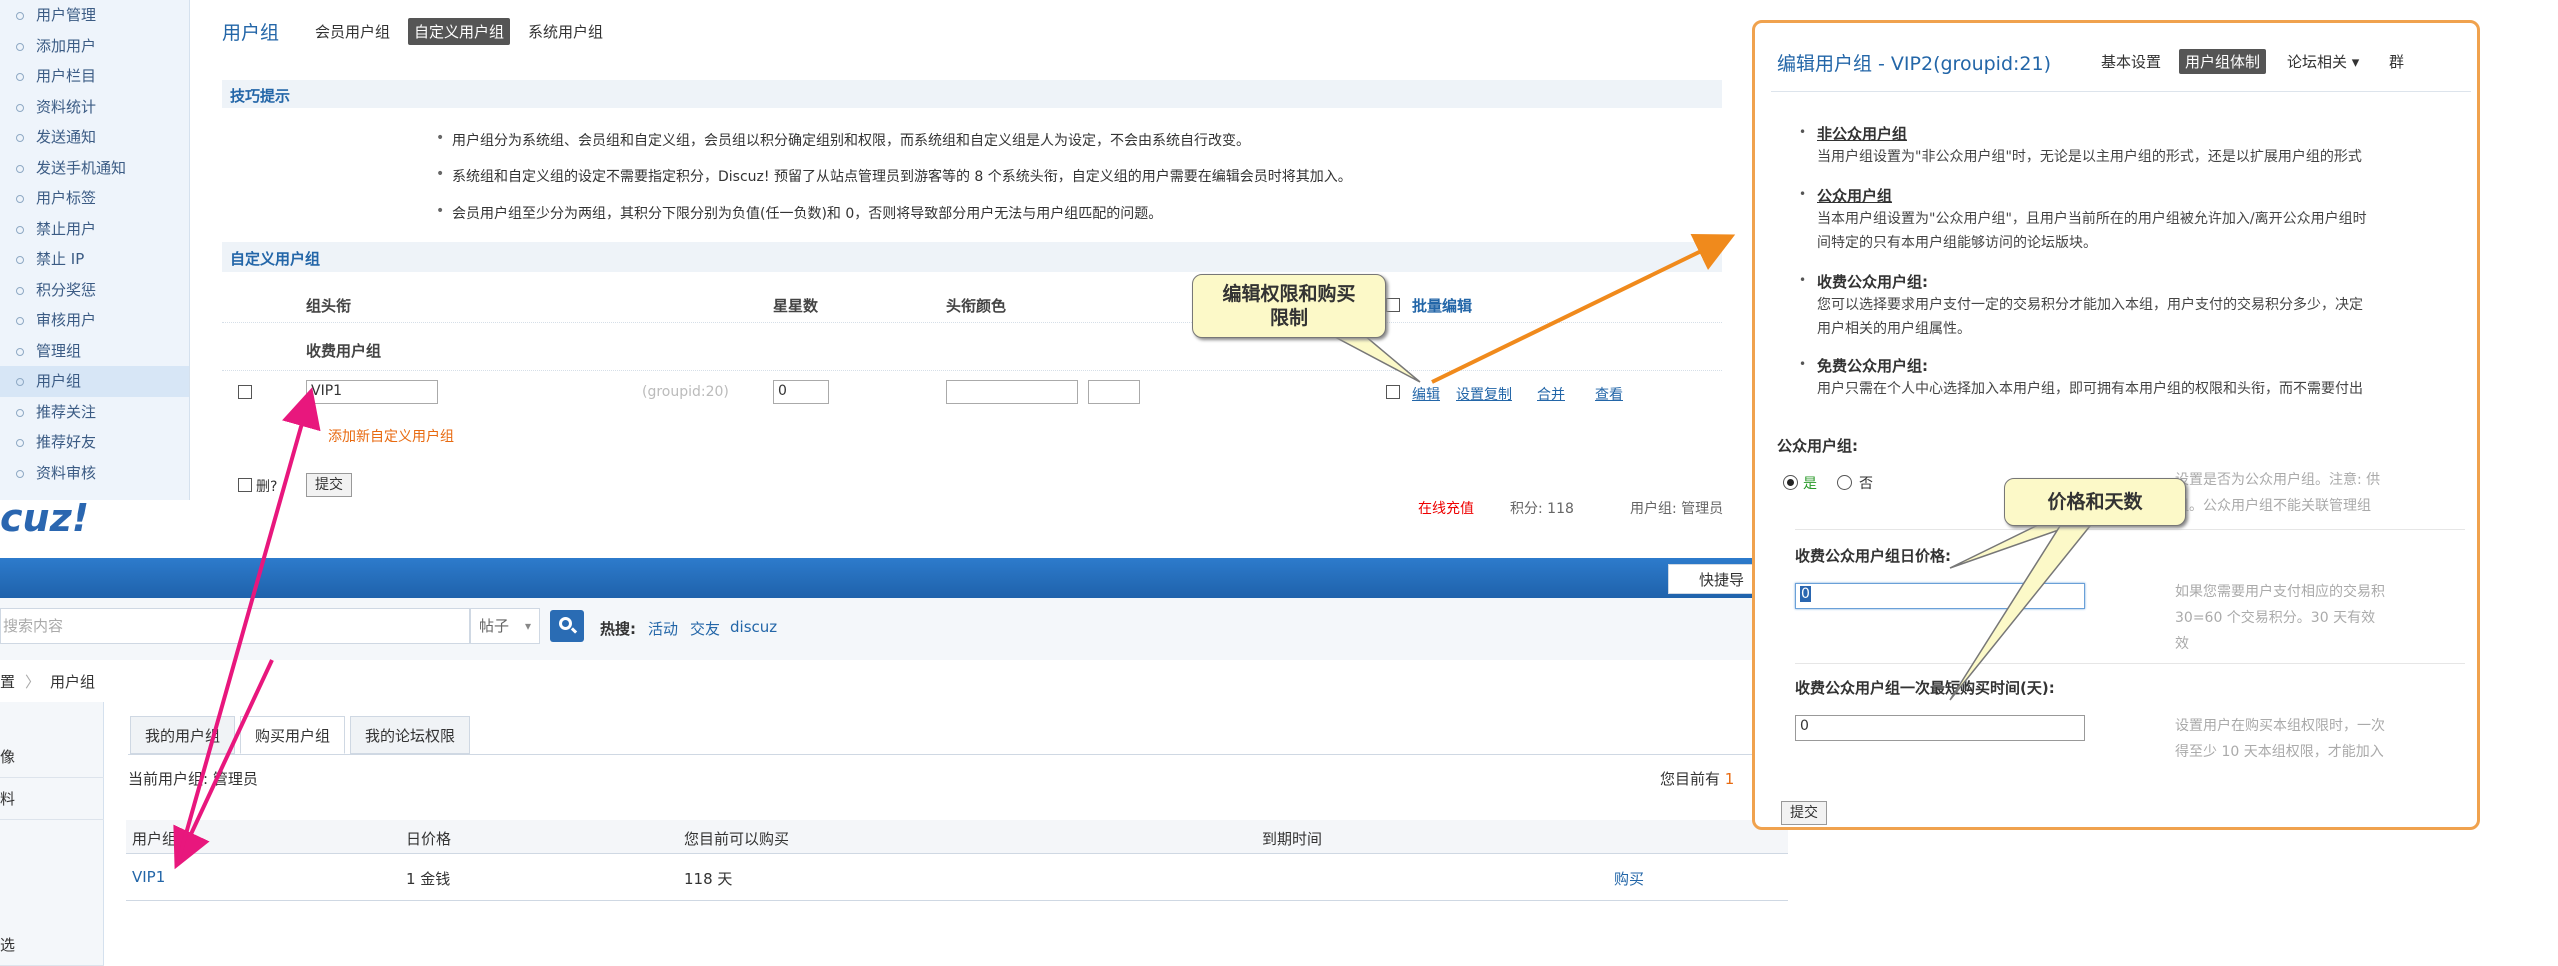  What do you see at coordinates (505, 626) in the screenshot?
I see `search-type-select: 帖子` at bounding box center [505, 626].